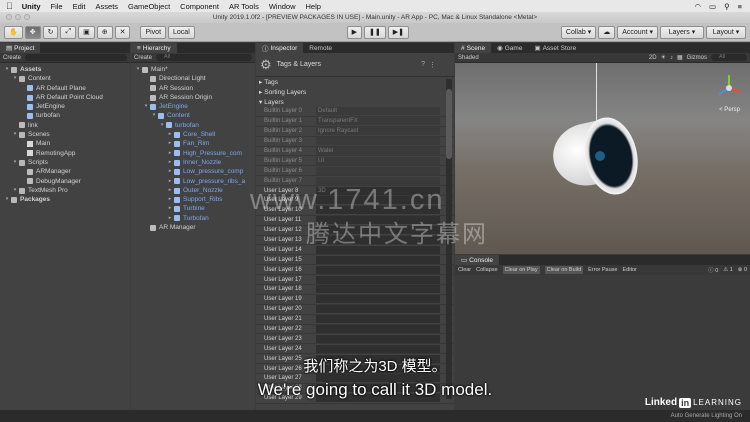  I want to click on project-item: ▾ Assets, so click(65, 69).